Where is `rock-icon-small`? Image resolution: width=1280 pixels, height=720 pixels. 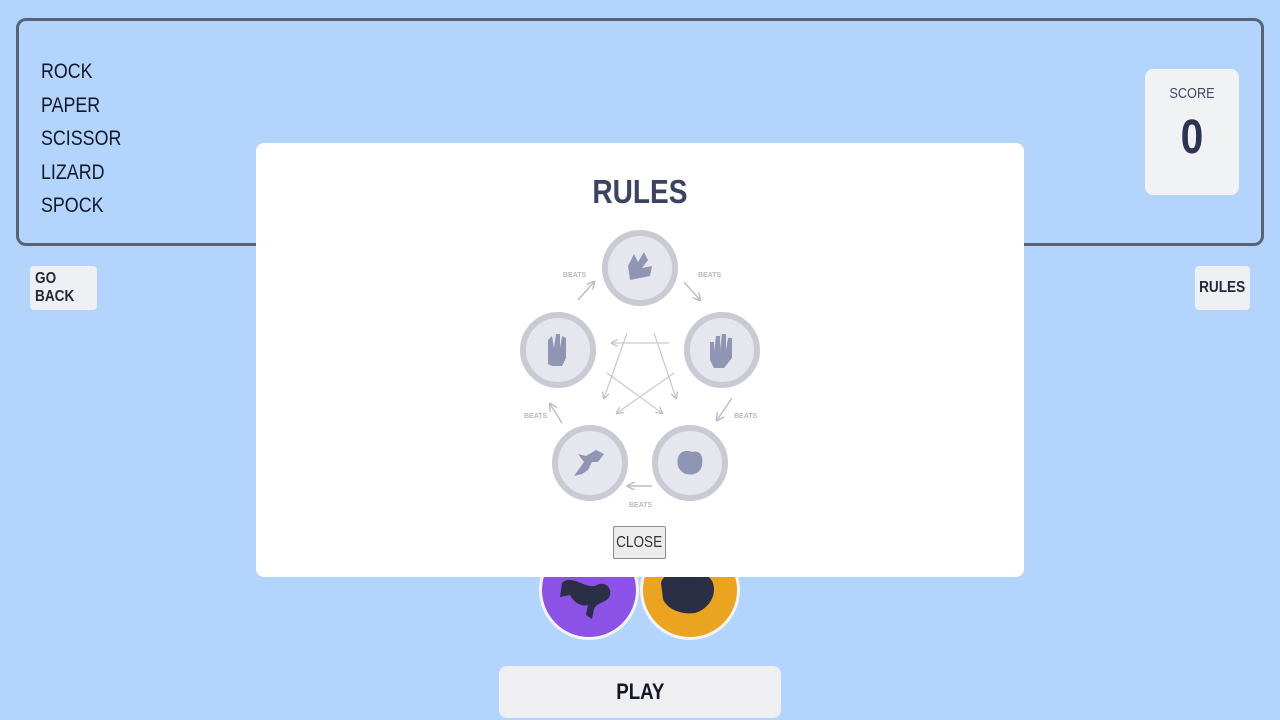 rock-icon-small is located at coordinates (690, 462).